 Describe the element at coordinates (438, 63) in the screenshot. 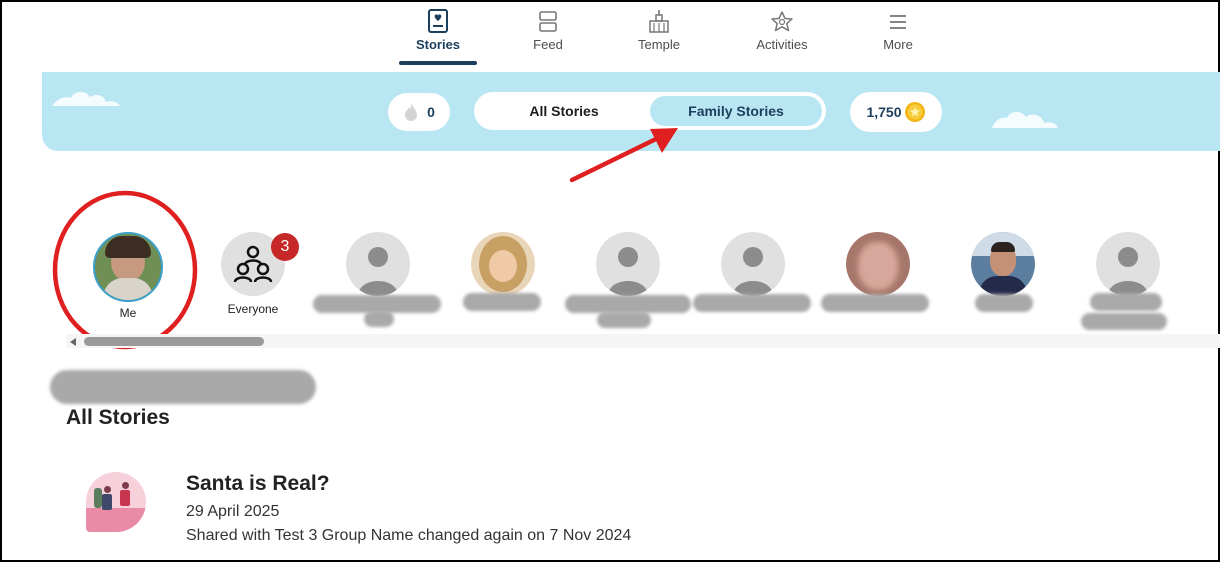

I see `active-tab-indicator` at that location.